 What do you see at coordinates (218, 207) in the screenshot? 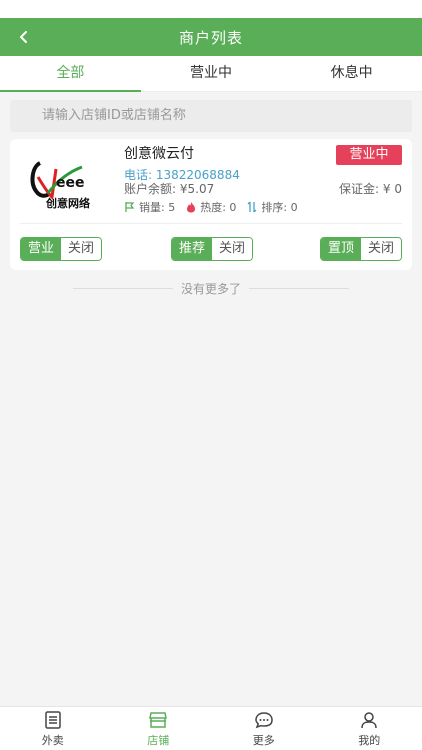
I see `heat-label: 热度: 0` at bounding box center [218, 207].